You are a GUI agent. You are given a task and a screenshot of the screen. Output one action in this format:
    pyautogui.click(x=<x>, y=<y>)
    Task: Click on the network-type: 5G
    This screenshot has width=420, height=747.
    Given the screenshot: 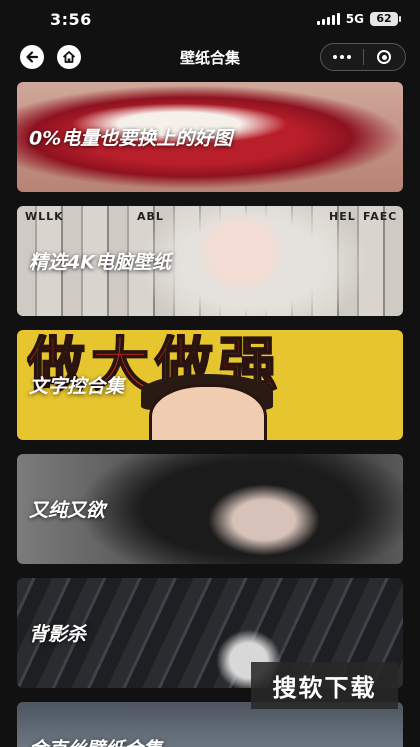 What is the action you would take?
    pyautogui.click(x=354, y=19)
    